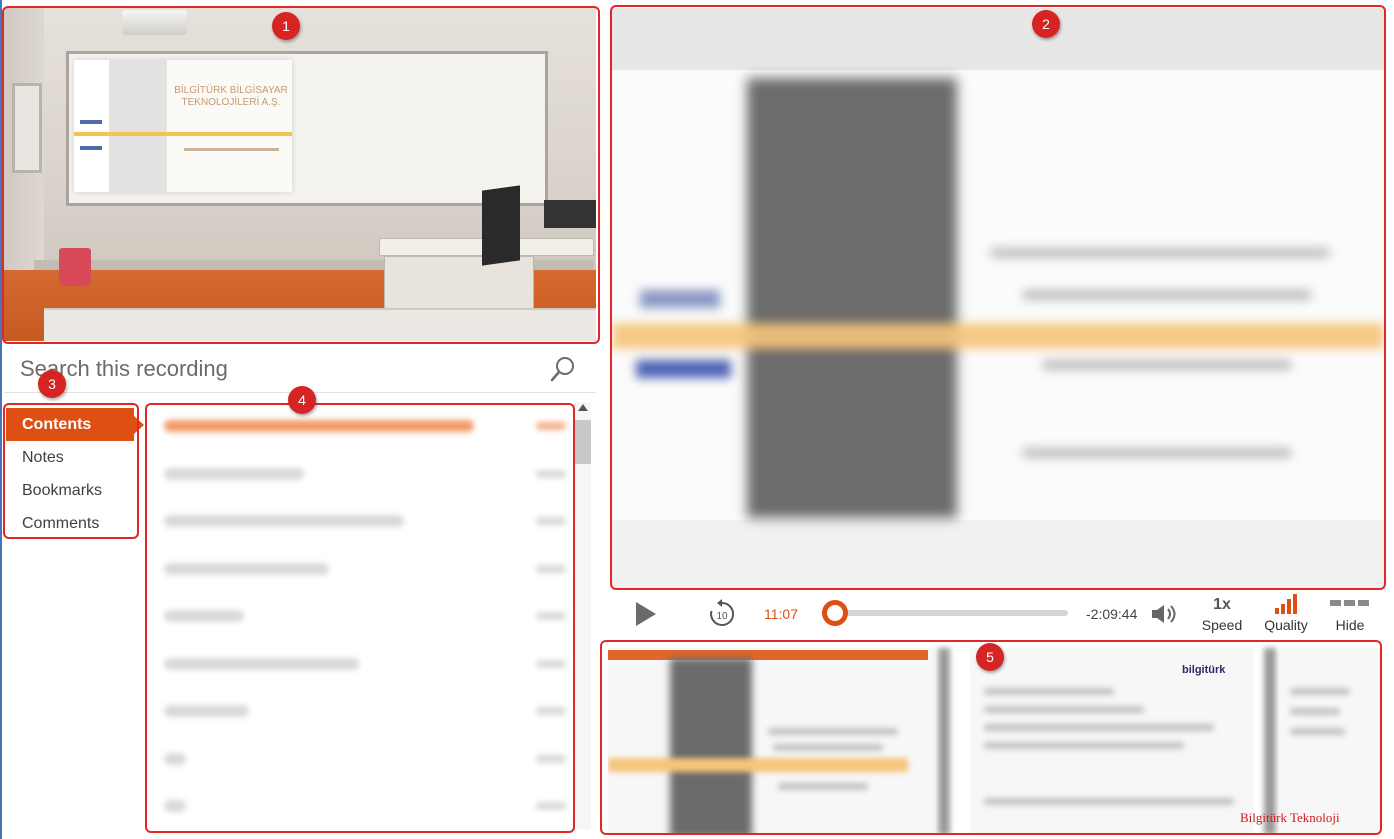 The image size is (1394, 839). Describe the element at coordinates (154, 22) in the screenshot. I see `projector` at that location.